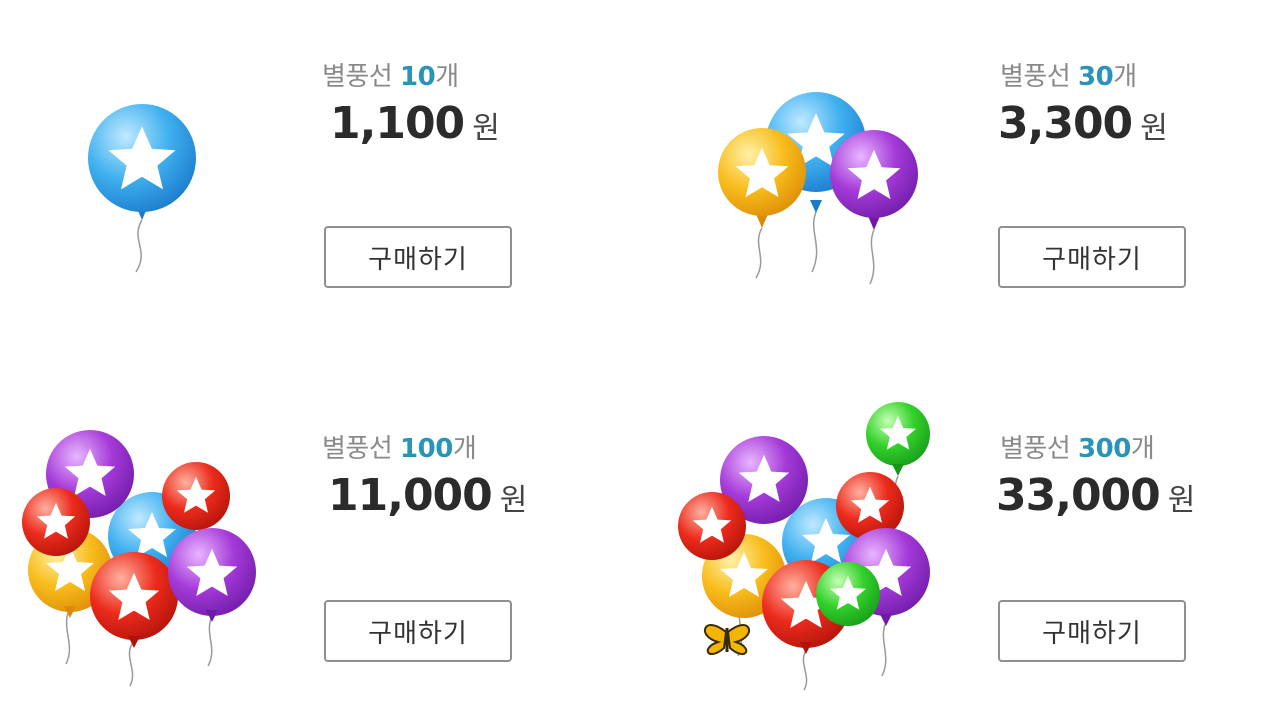 This screenshot has height=720, width=1280. I want to click on balloon-icon, so click(145, 180).